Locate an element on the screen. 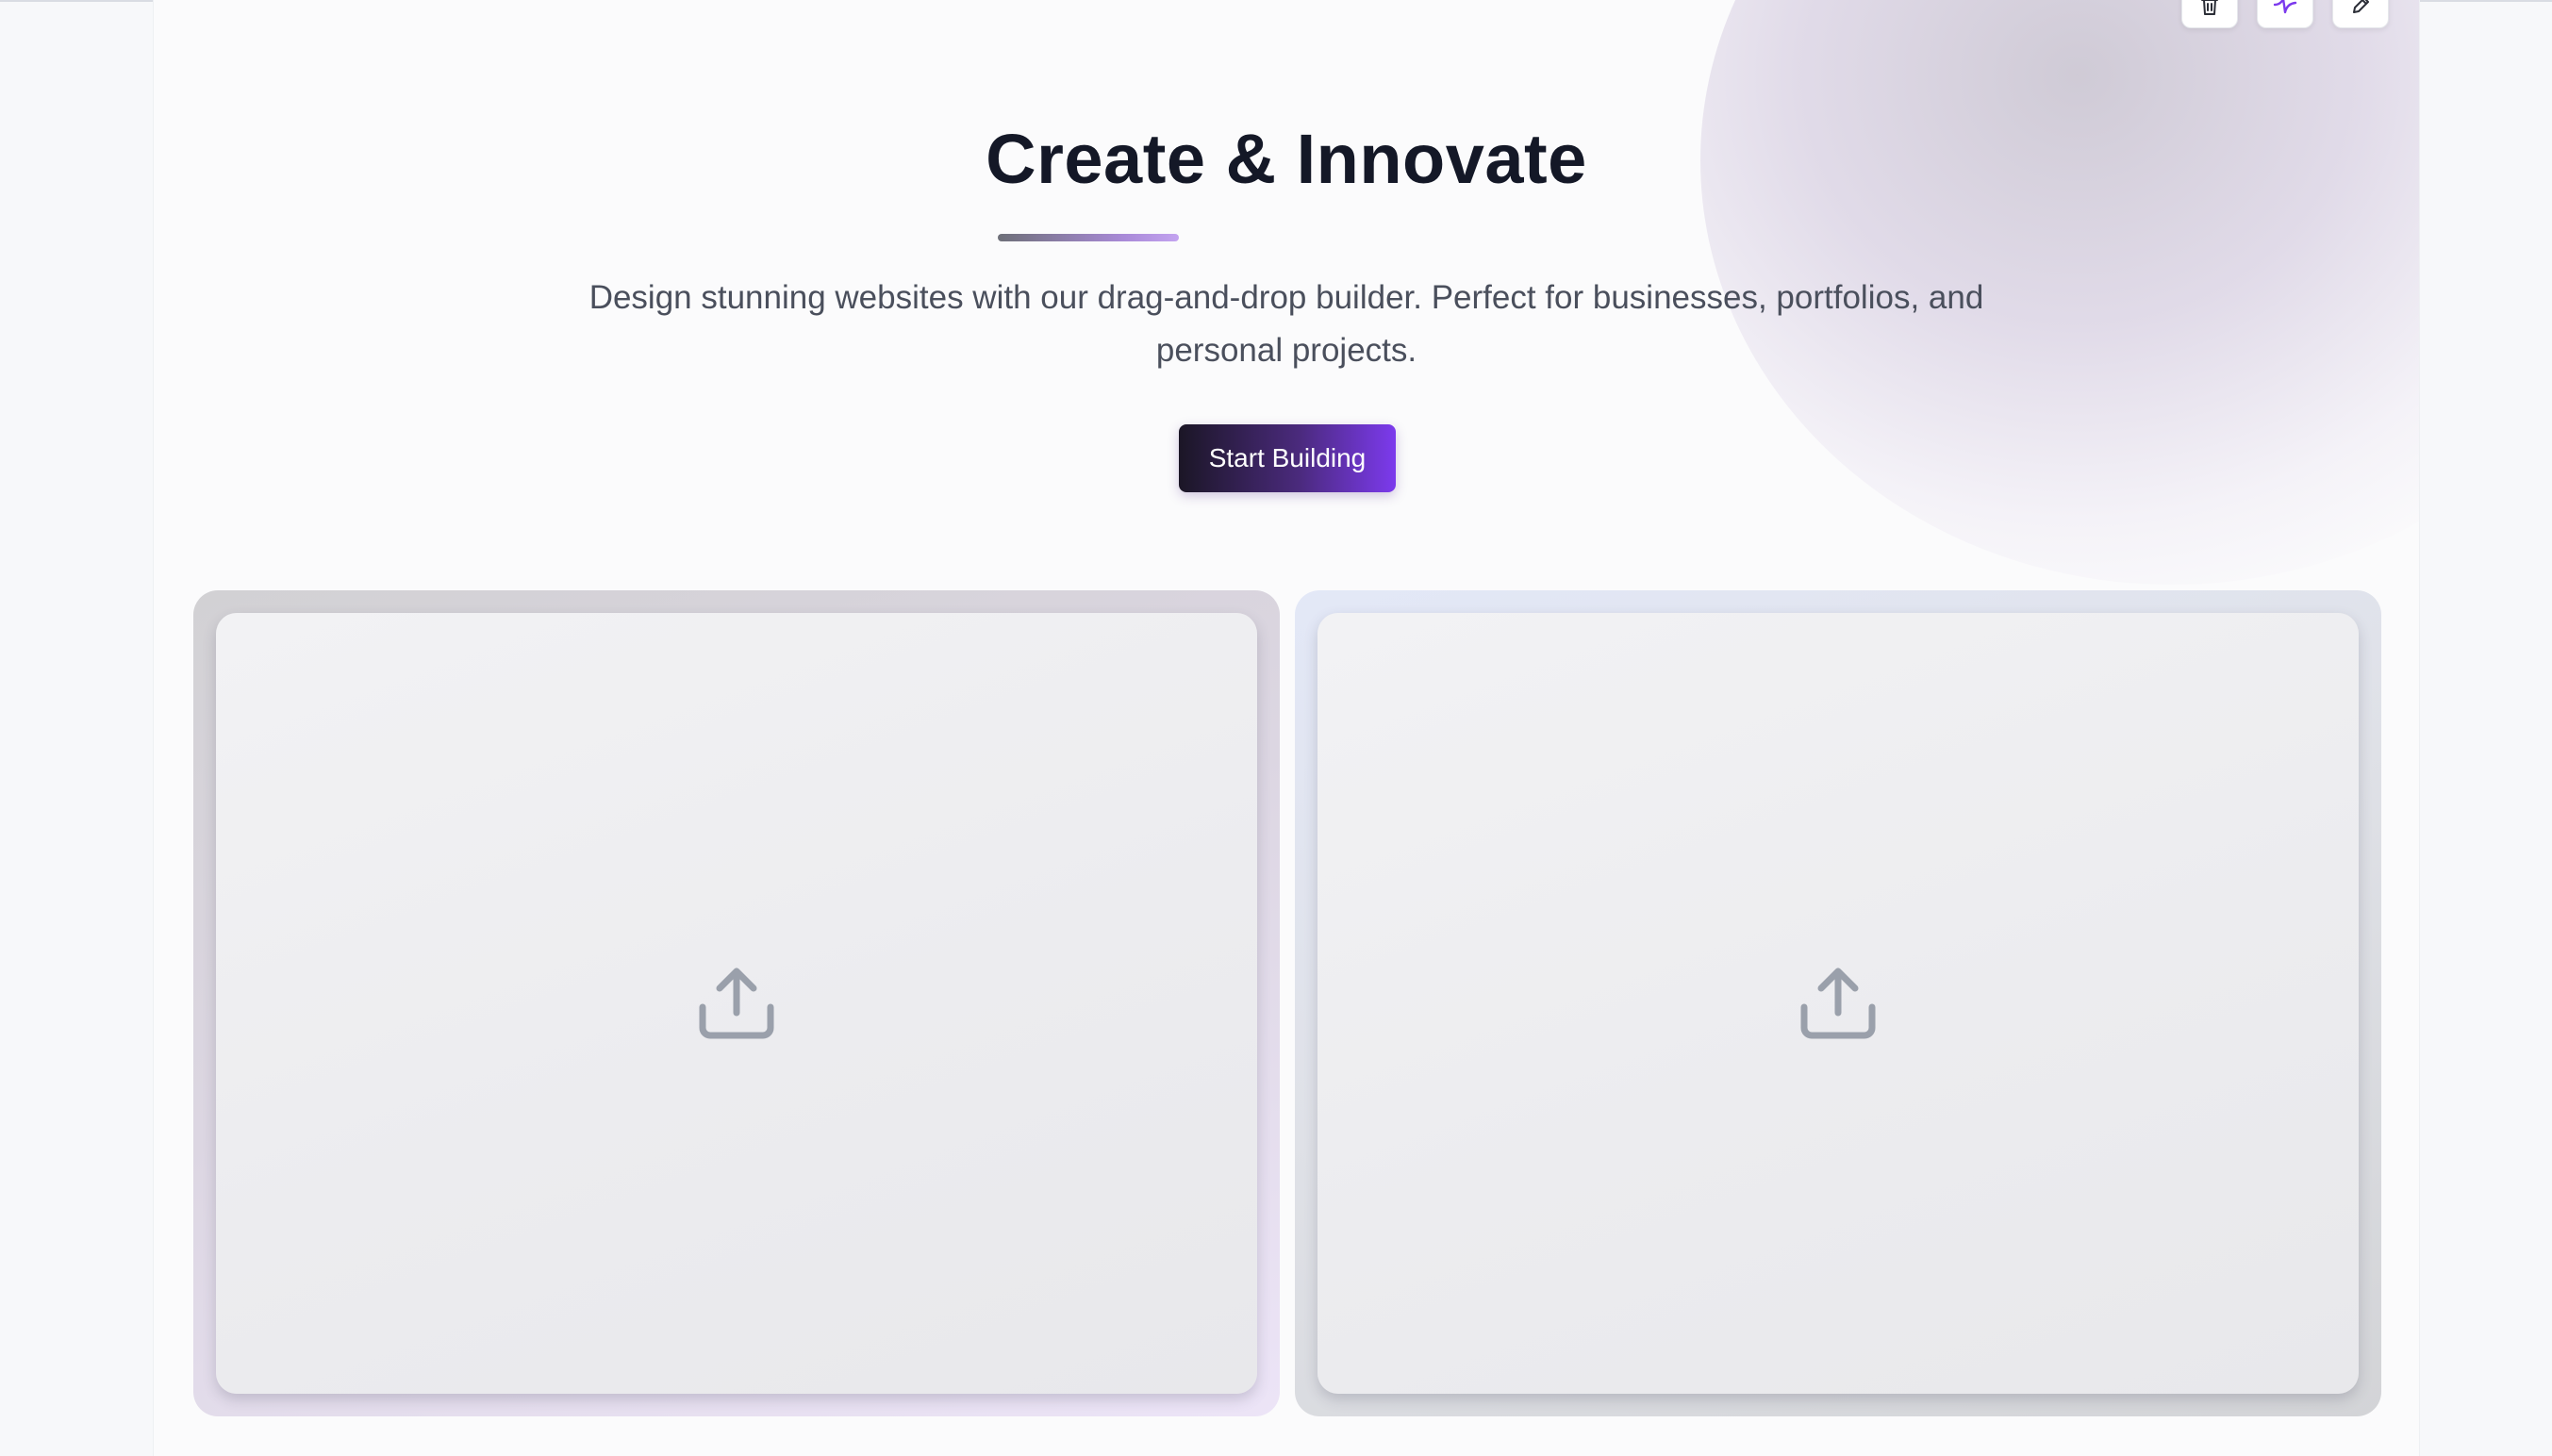 The image size is (2552, 1456). start-building-button: Start Building is located at coordinates (1287, 458).